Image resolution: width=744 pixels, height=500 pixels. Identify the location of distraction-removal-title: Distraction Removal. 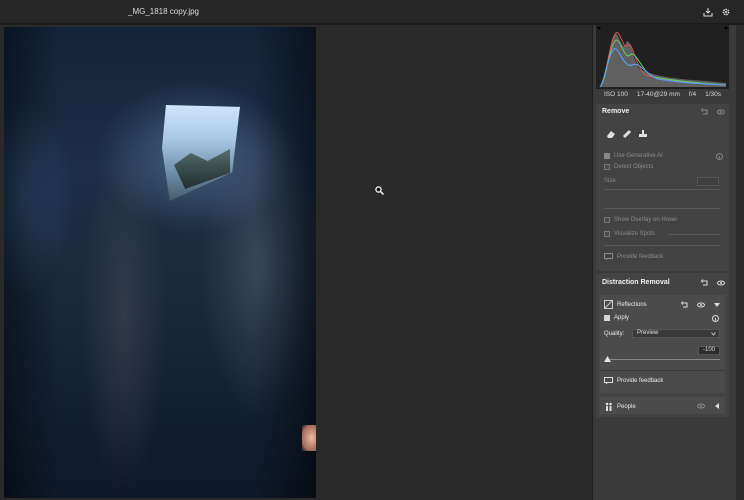
(636, 282).